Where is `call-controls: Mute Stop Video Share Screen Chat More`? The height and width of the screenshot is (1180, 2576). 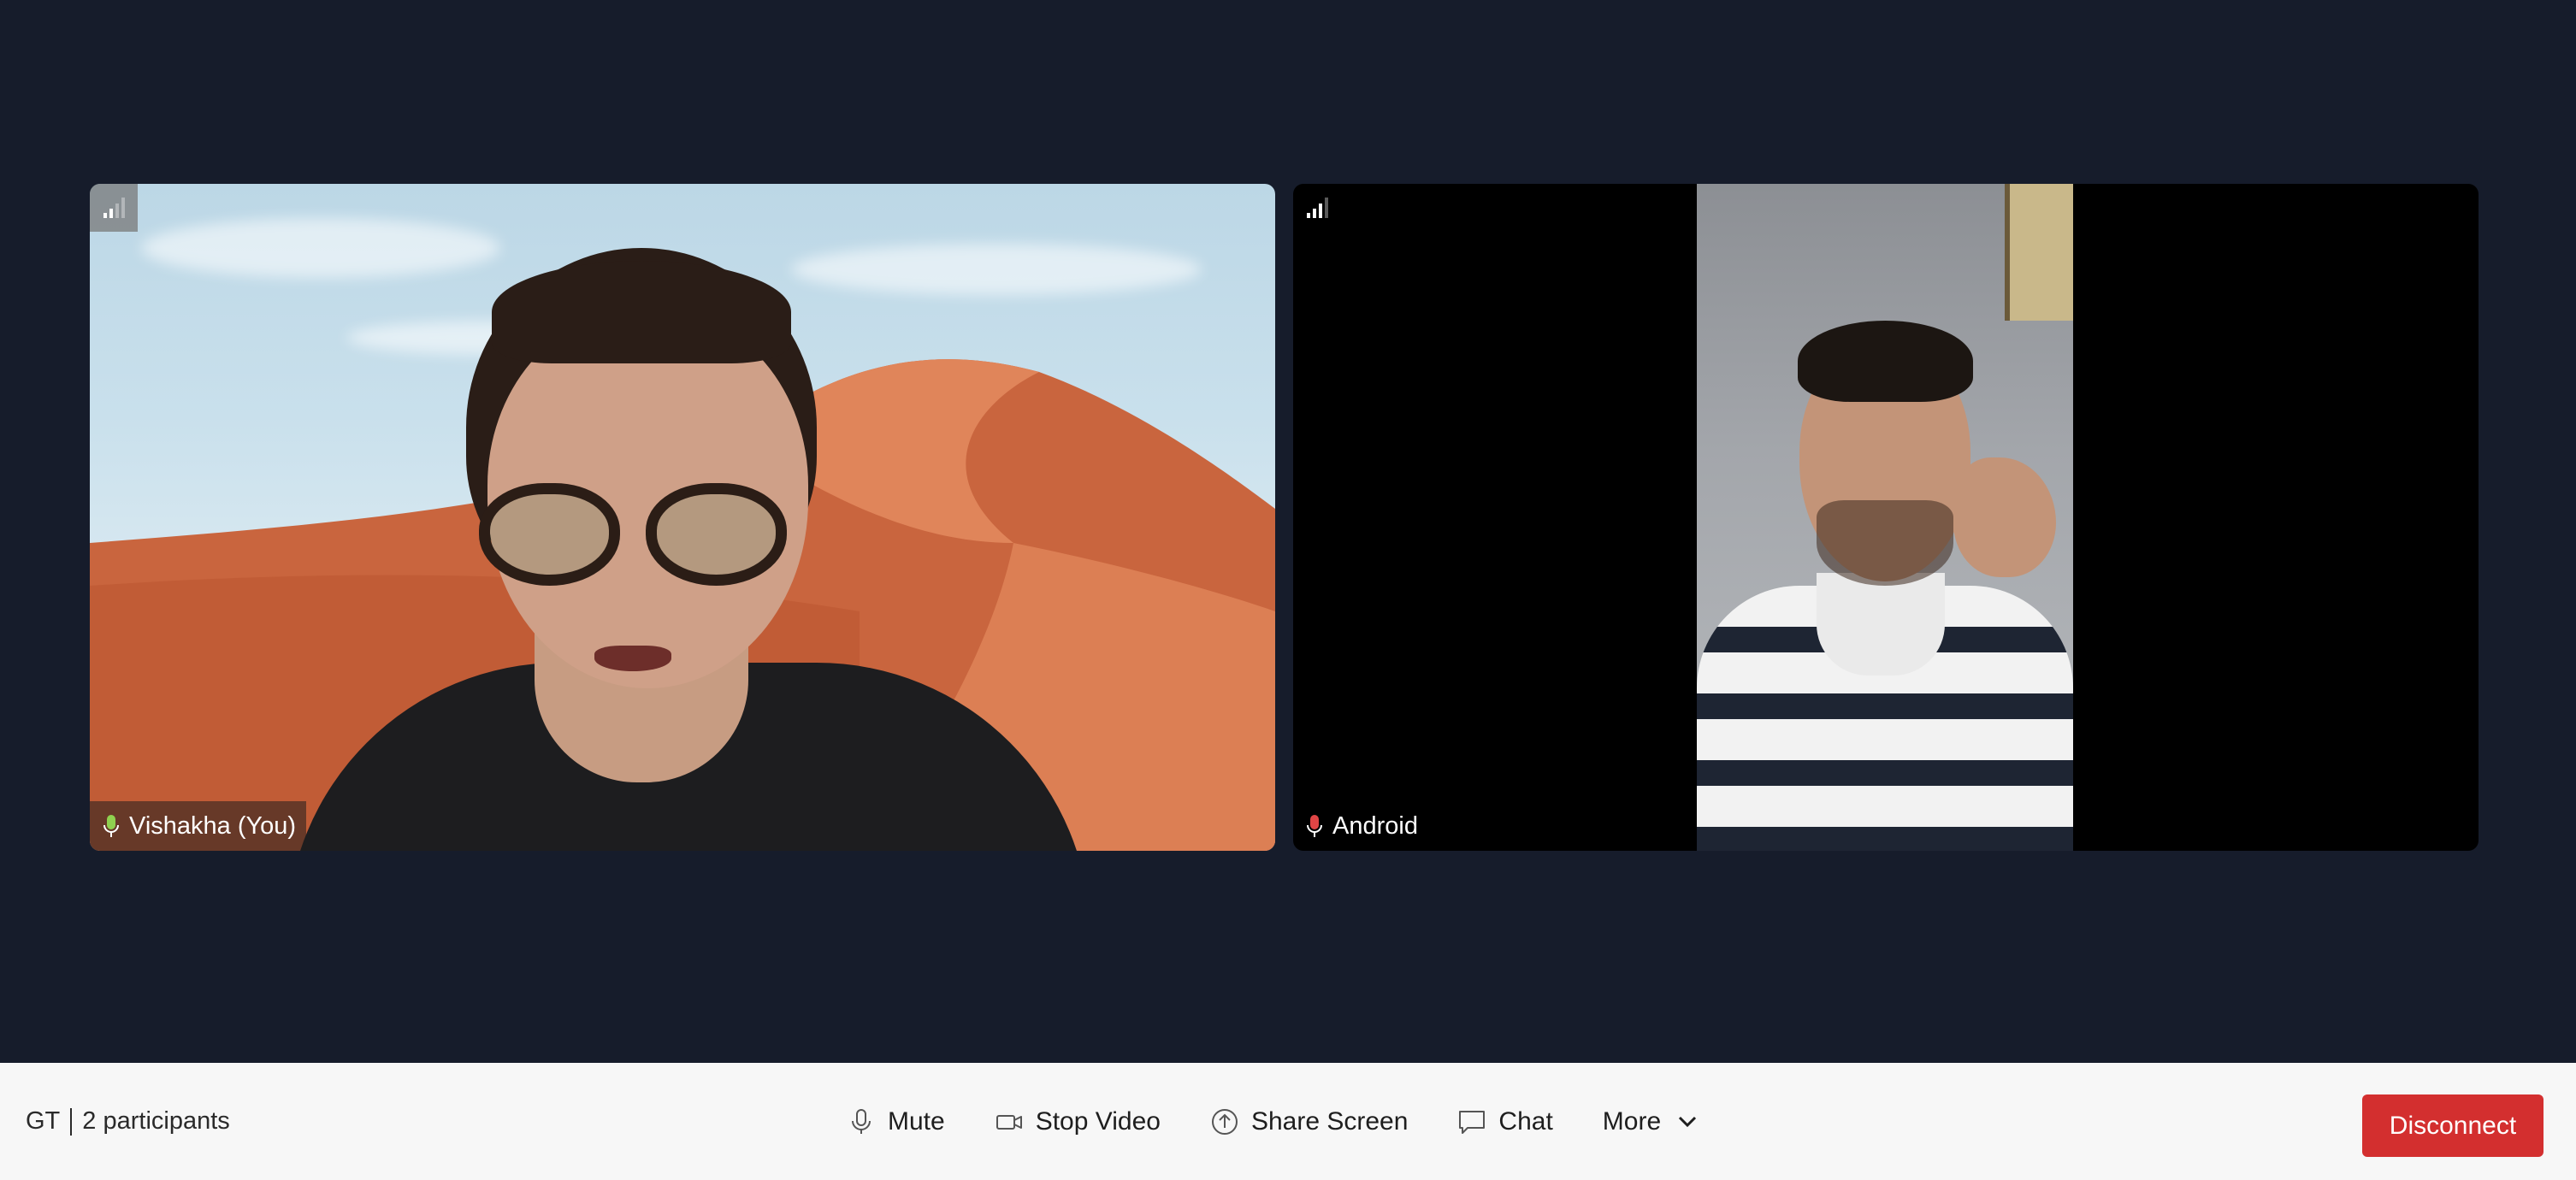 call-controls: Mute Stop Video Share Screen Chat More is located at coordinates (1274, 1121).